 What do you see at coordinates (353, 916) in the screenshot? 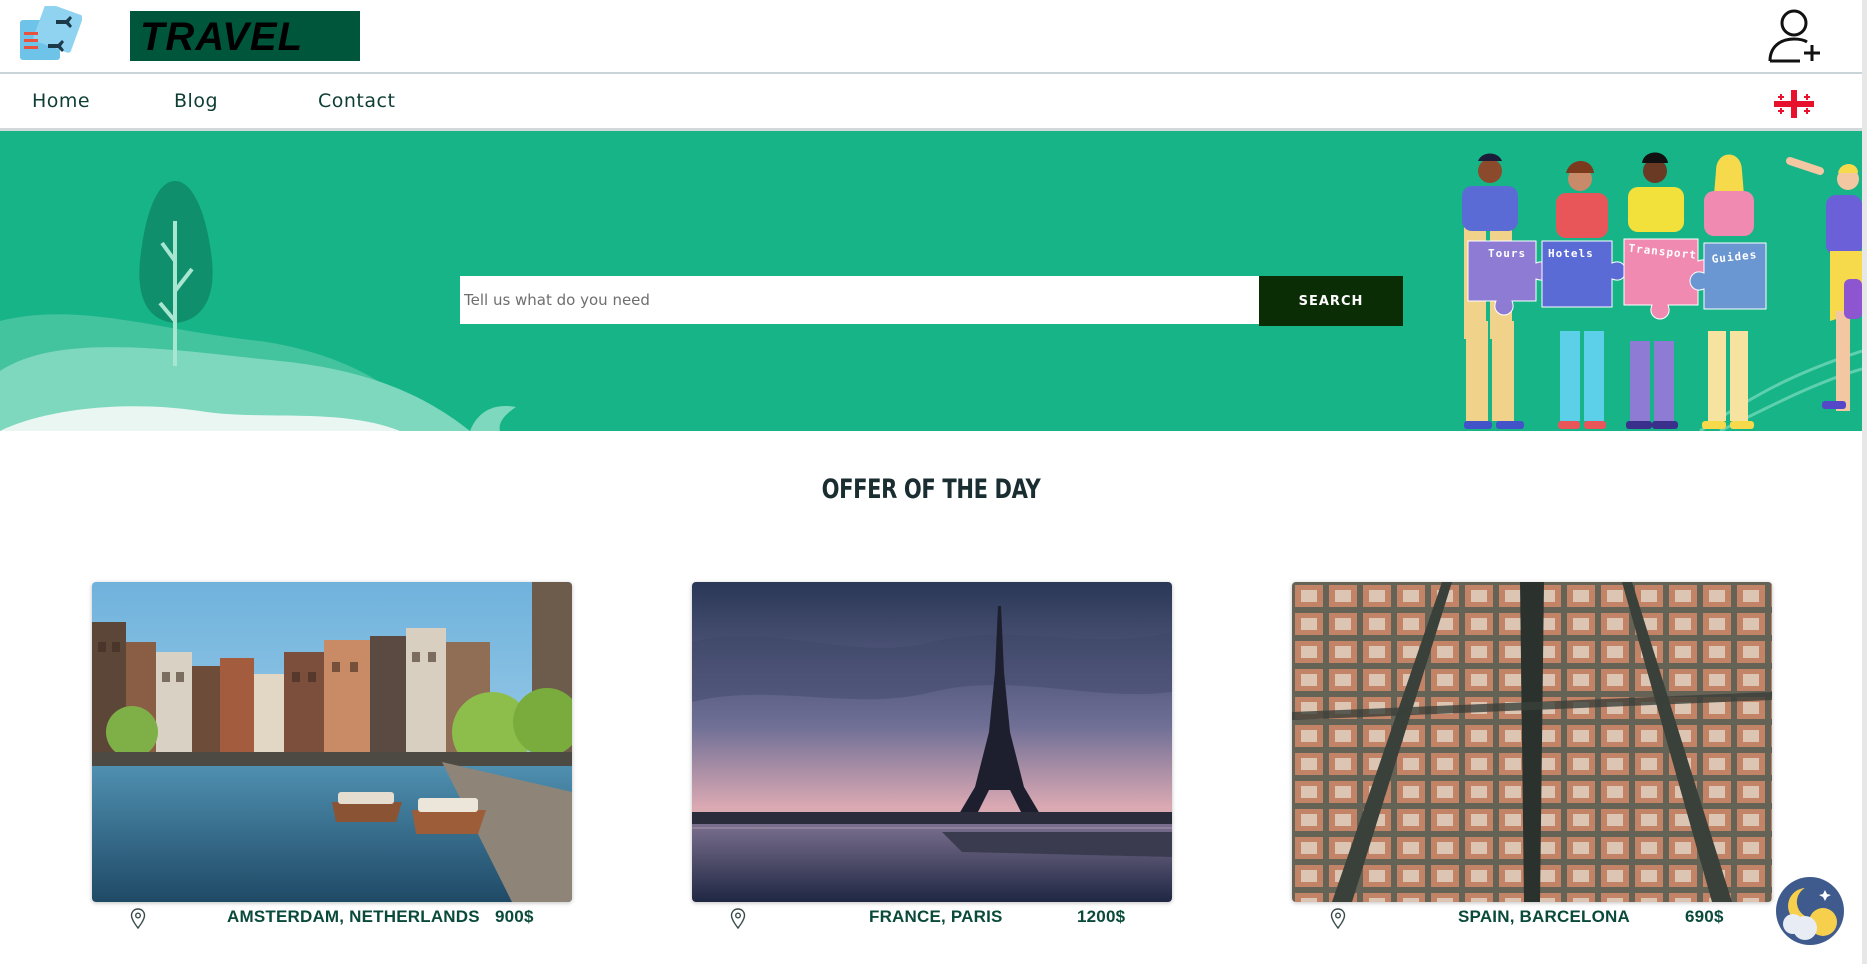
I see `offer-location: AMSTERDAM, NETHERLANDS` at bounding box center [353, 916].